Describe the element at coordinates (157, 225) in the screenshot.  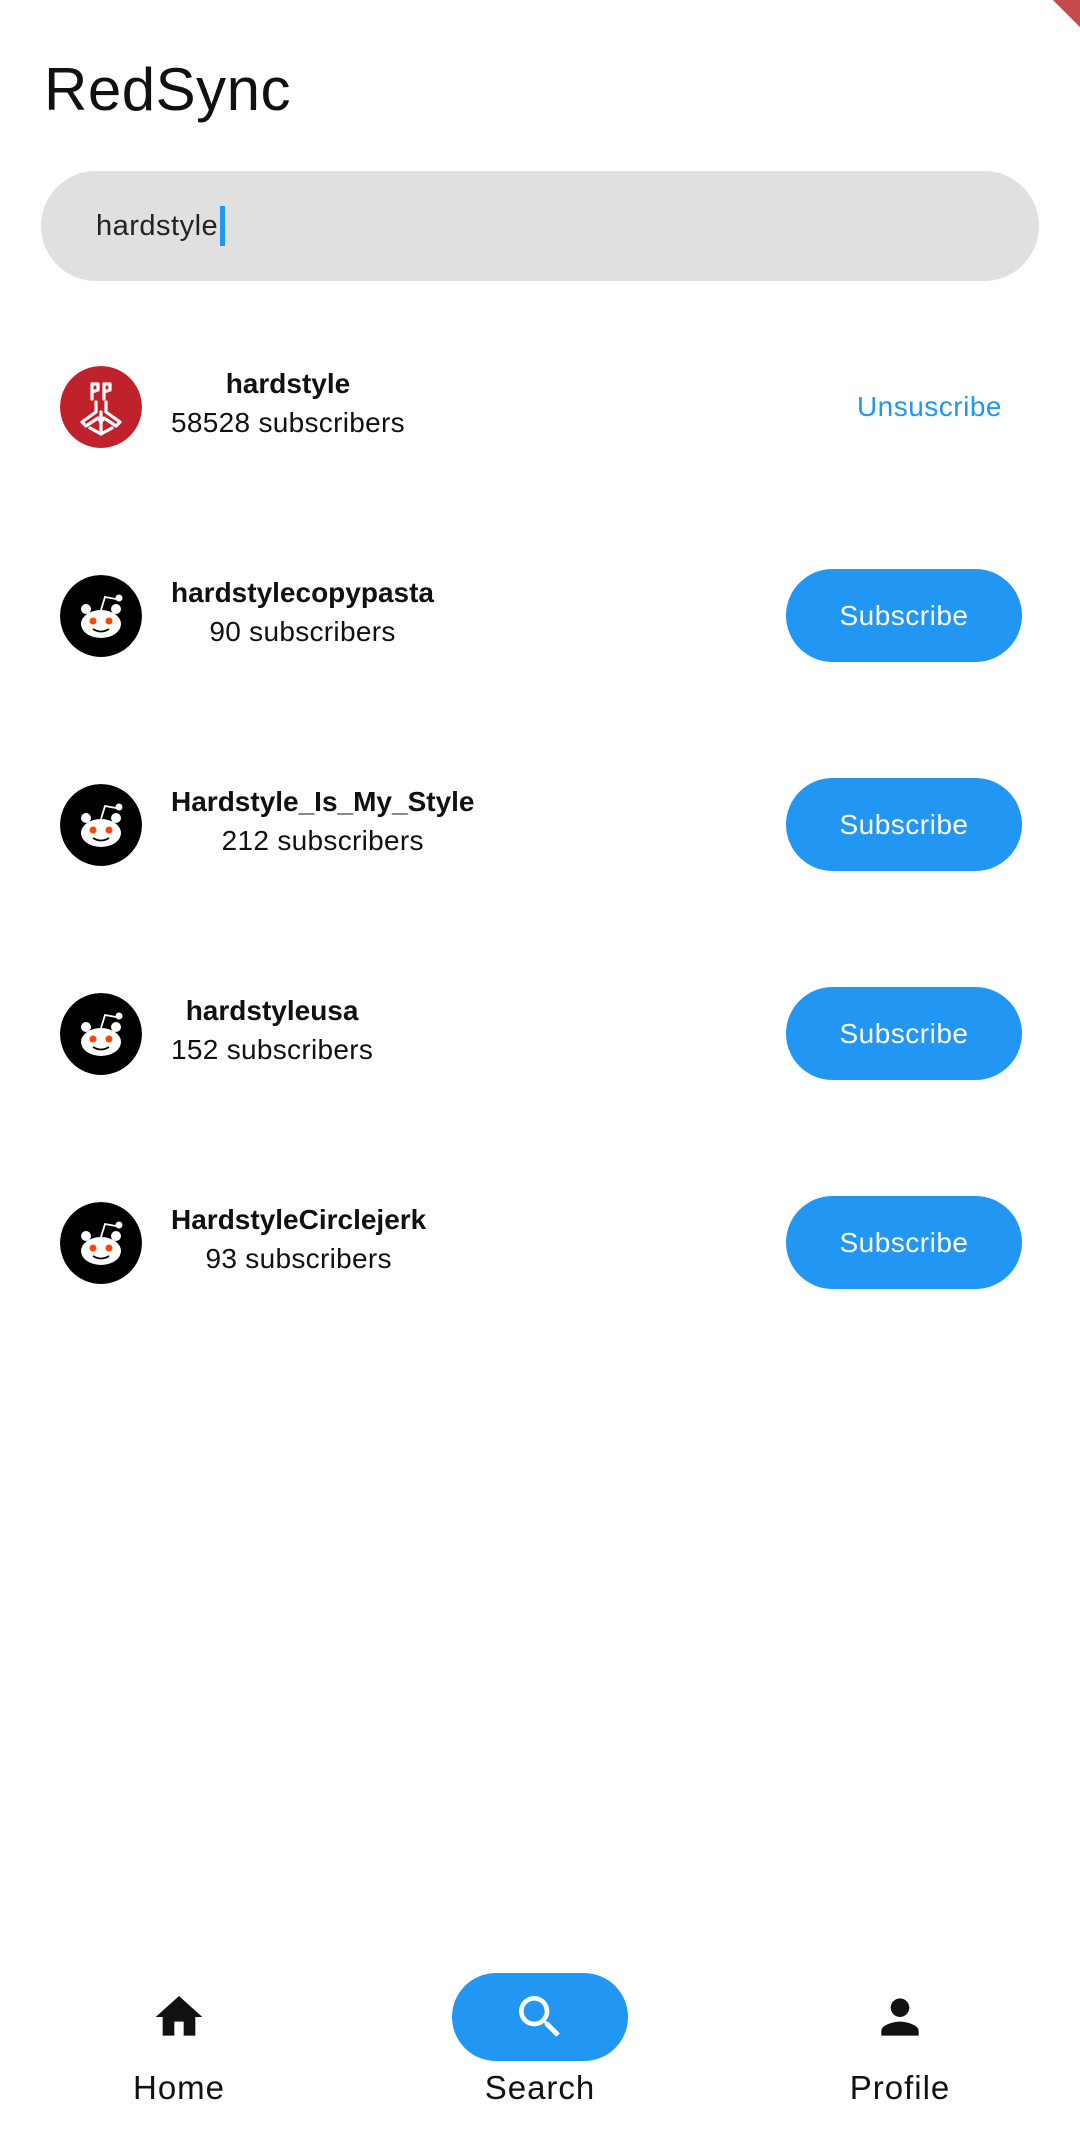
I see `search-input-value: hardstyle` at that location.